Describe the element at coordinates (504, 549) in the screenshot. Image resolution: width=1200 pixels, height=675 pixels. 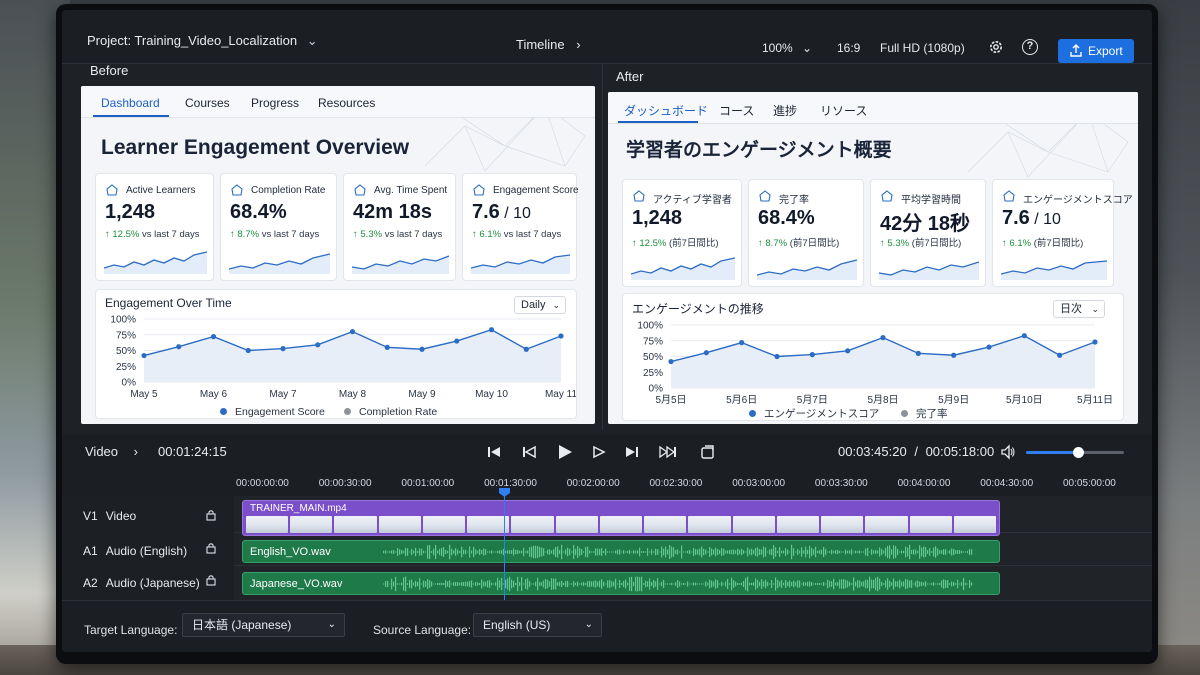
I see `playhead` at that location.